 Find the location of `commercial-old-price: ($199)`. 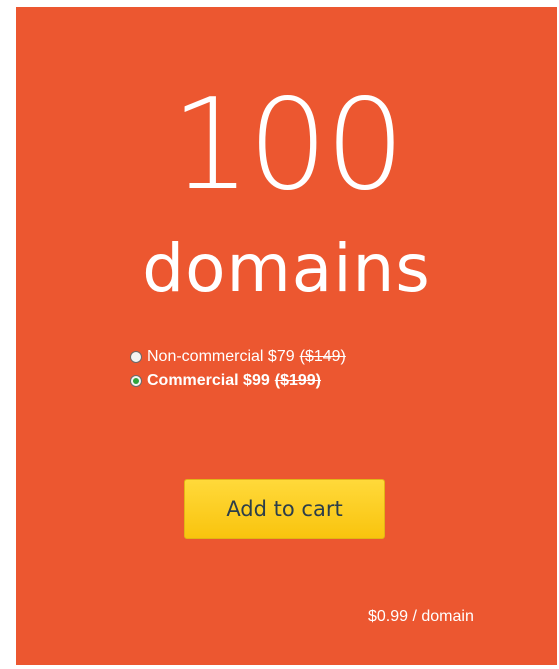

commercial-old-price: ($199) is located at coordinates (297, 380).